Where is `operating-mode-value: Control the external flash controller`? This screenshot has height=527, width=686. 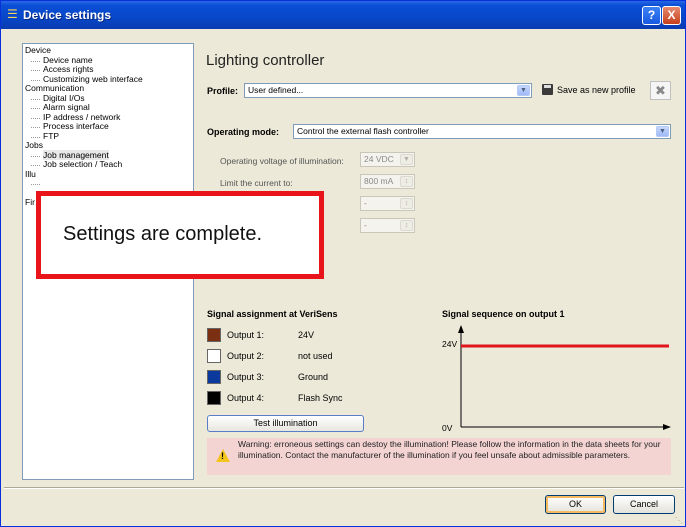 operating-mode-value: Control the external flash controller is located at coordinates (363, 131).